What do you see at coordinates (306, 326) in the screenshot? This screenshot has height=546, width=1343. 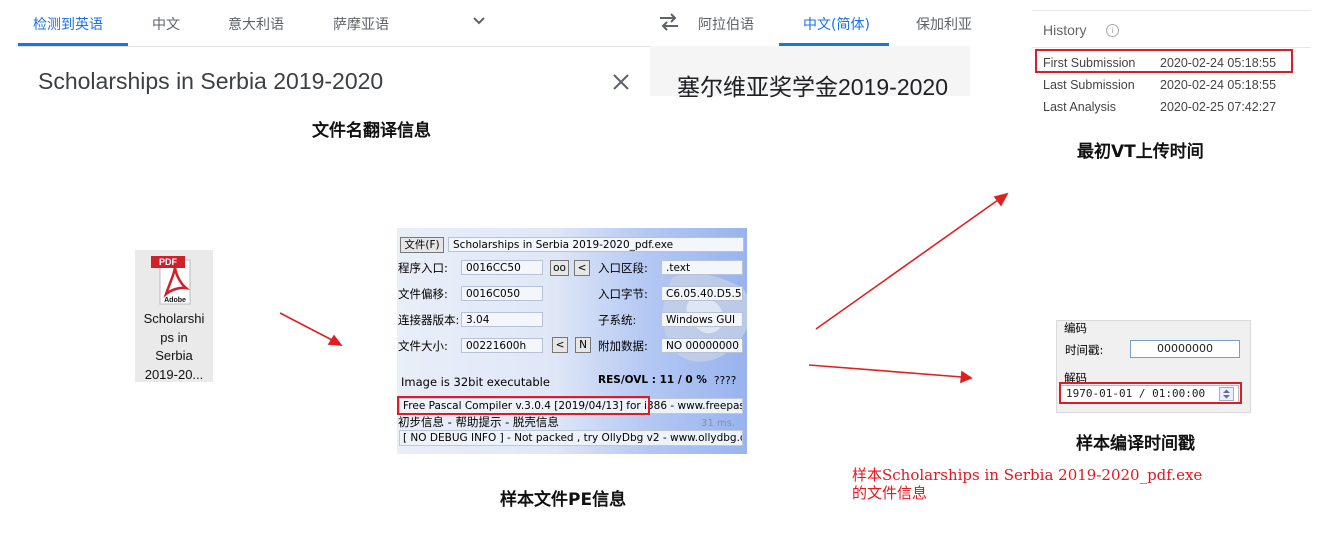 I see `arrow-icon-to-pe` at bounding box center [306, 326].